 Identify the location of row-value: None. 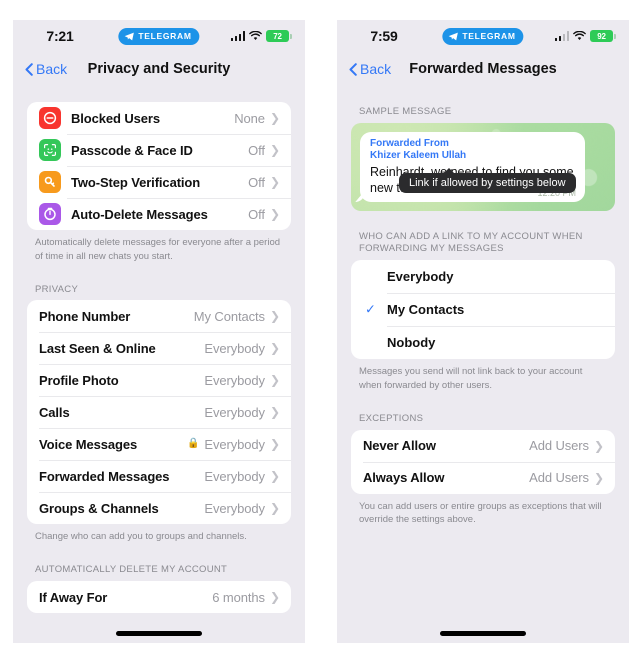
(249, 118).